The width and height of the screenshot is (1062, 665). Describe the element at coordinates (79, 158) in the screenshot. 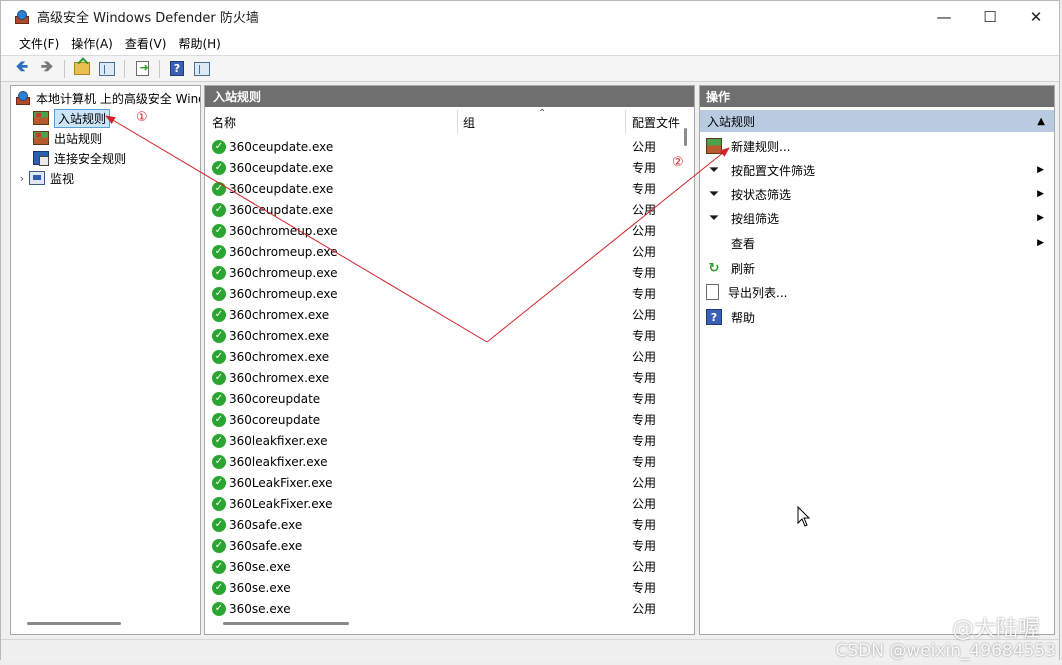

I see `tree-item-connection-security-rules: 连接安全规则` at that location.